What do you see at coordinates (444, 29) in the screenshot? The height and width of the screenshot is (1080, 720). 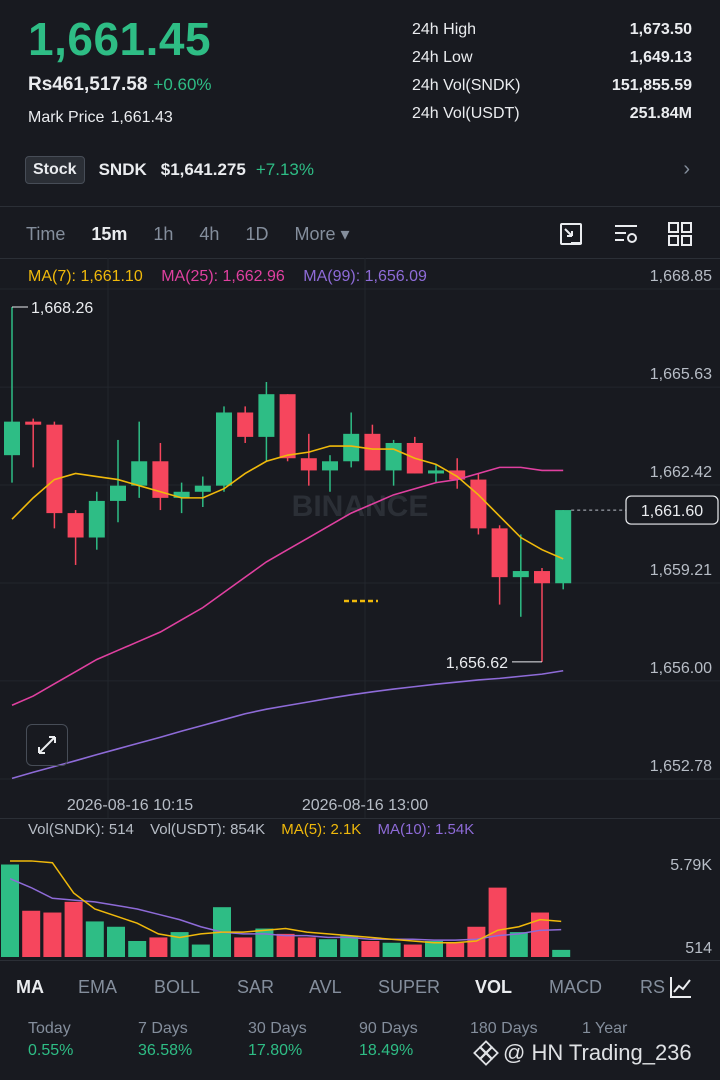 I see `stat-label-high: 24h High` at bounding box center [444, 29].